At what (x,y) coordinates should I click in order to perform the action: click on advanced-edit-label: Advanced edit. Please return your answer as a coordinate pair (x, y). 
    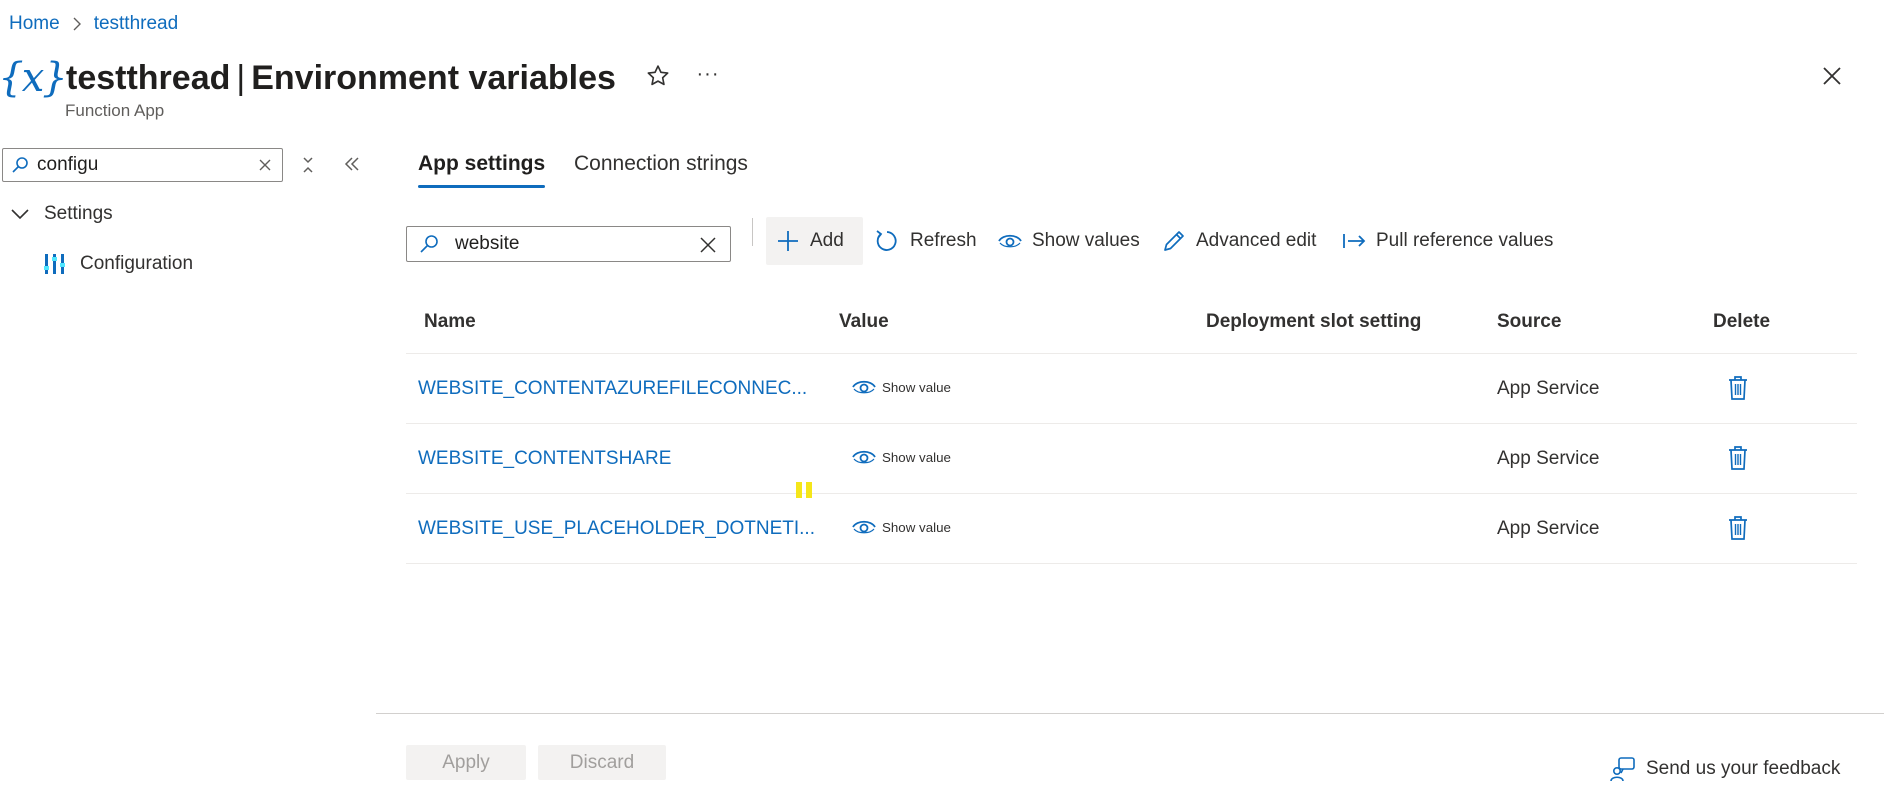
    Looking at the image, I should click on (1256, 240).